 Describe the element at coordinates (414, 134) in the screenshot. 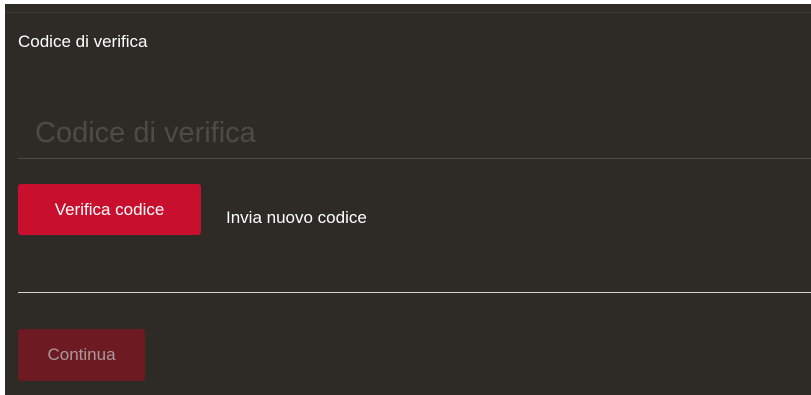

I see `verification-code-input` at that location.